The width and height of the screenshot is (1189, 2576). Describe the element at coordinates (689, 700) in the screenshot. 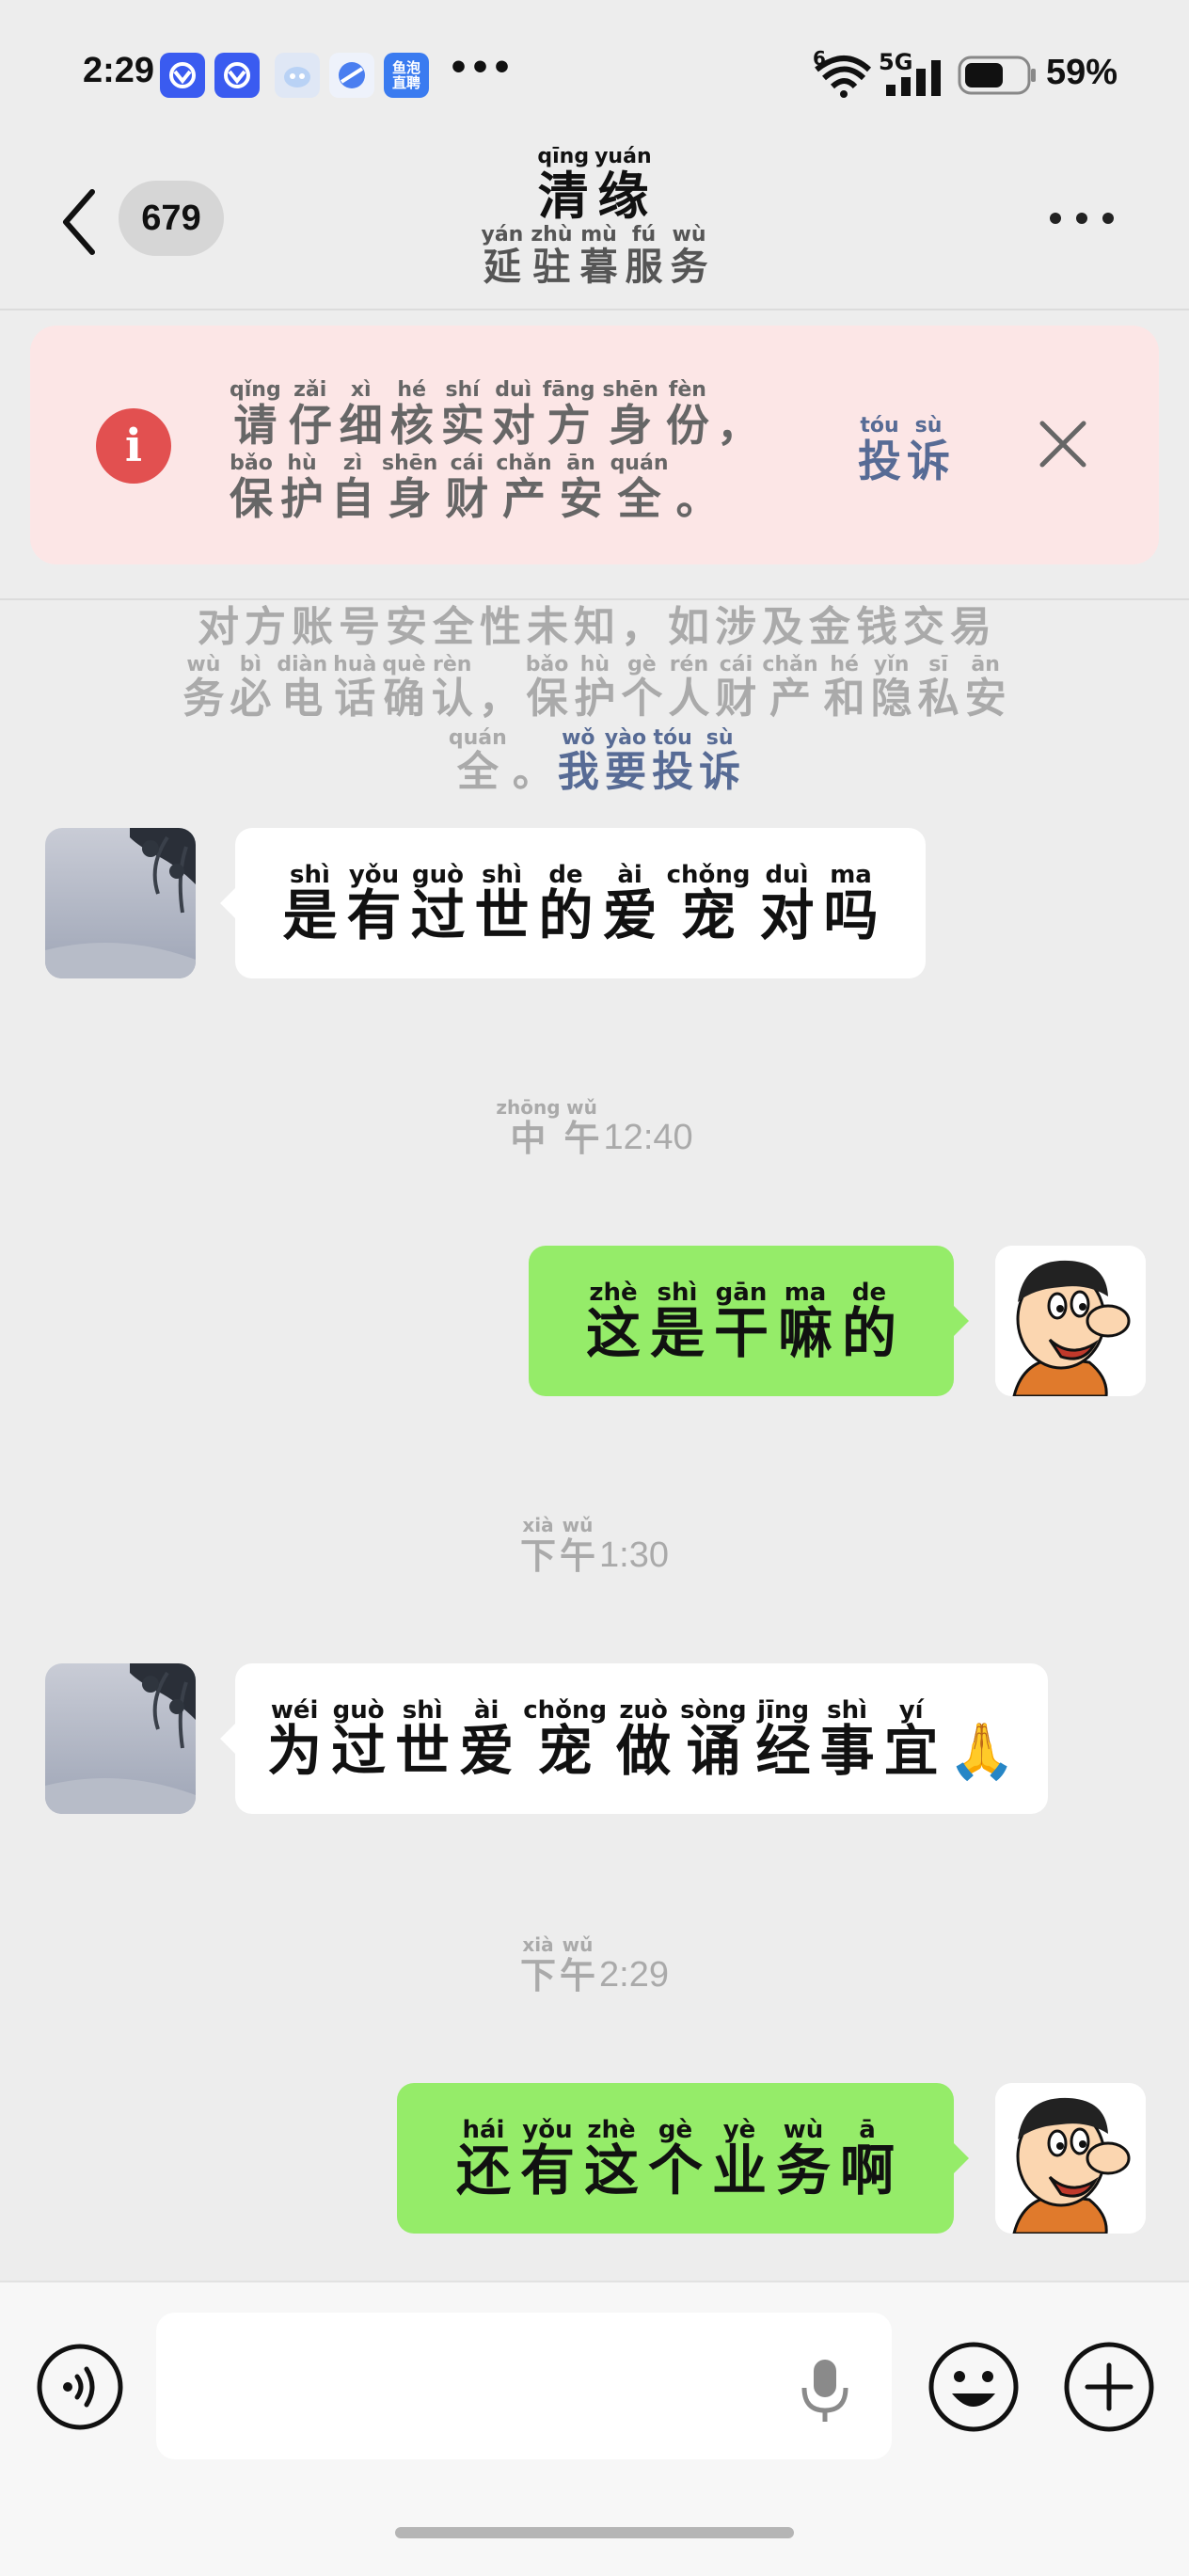

I see `hanzi: 人` at that location.